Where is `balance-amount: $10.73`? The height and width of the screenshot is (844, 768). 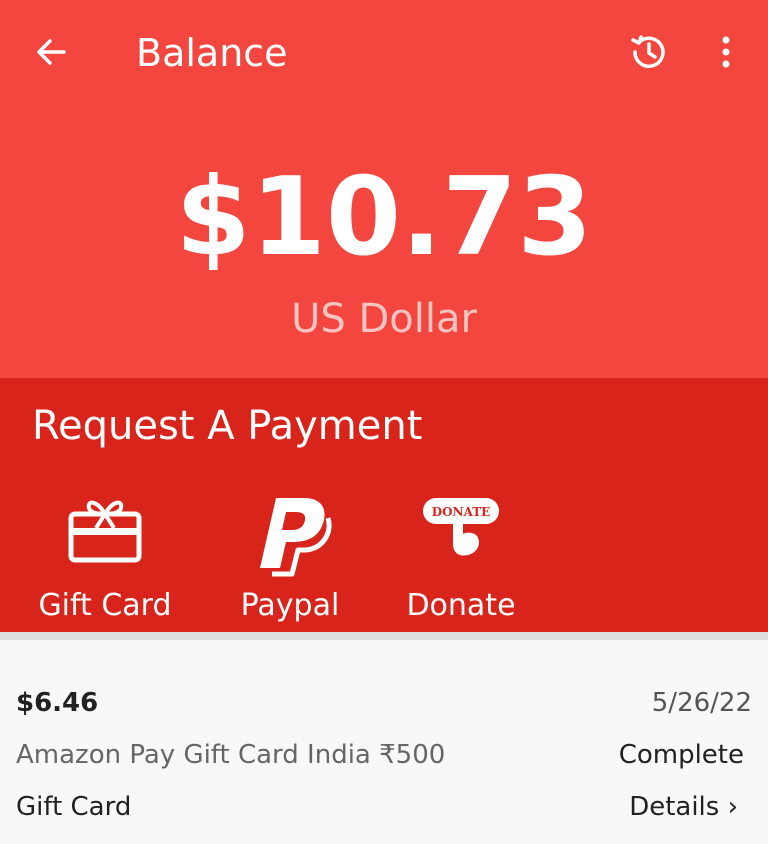
balance-amount: $10.73 is located at coordinates (384, 217).